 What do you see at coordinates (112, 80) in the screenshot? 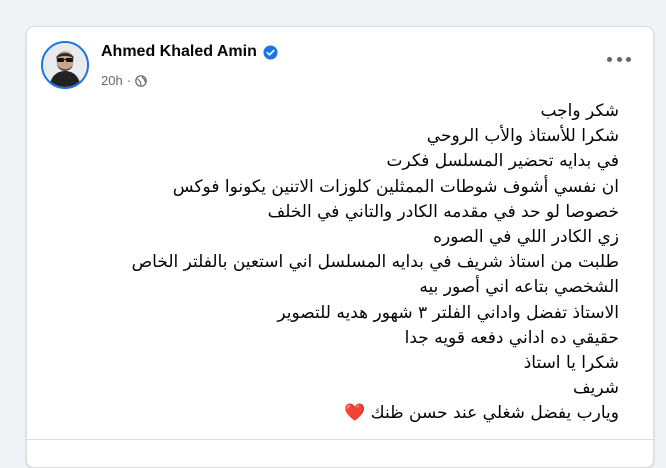
I see `post-timestamp: 20h` at bounding box center [112, 80].